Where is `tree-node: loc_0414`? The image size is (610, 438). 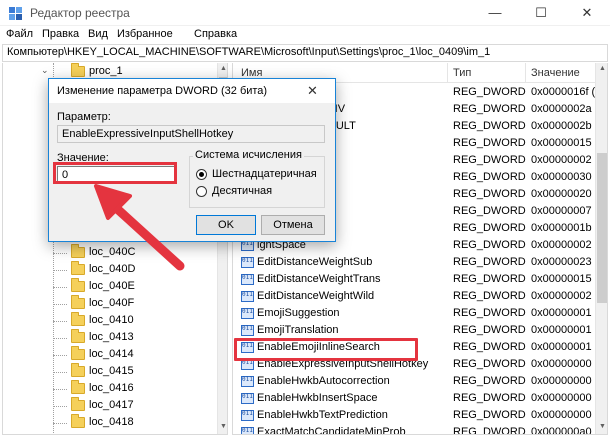 tree-node: loc_0414 is located at coordinates (115, 354).